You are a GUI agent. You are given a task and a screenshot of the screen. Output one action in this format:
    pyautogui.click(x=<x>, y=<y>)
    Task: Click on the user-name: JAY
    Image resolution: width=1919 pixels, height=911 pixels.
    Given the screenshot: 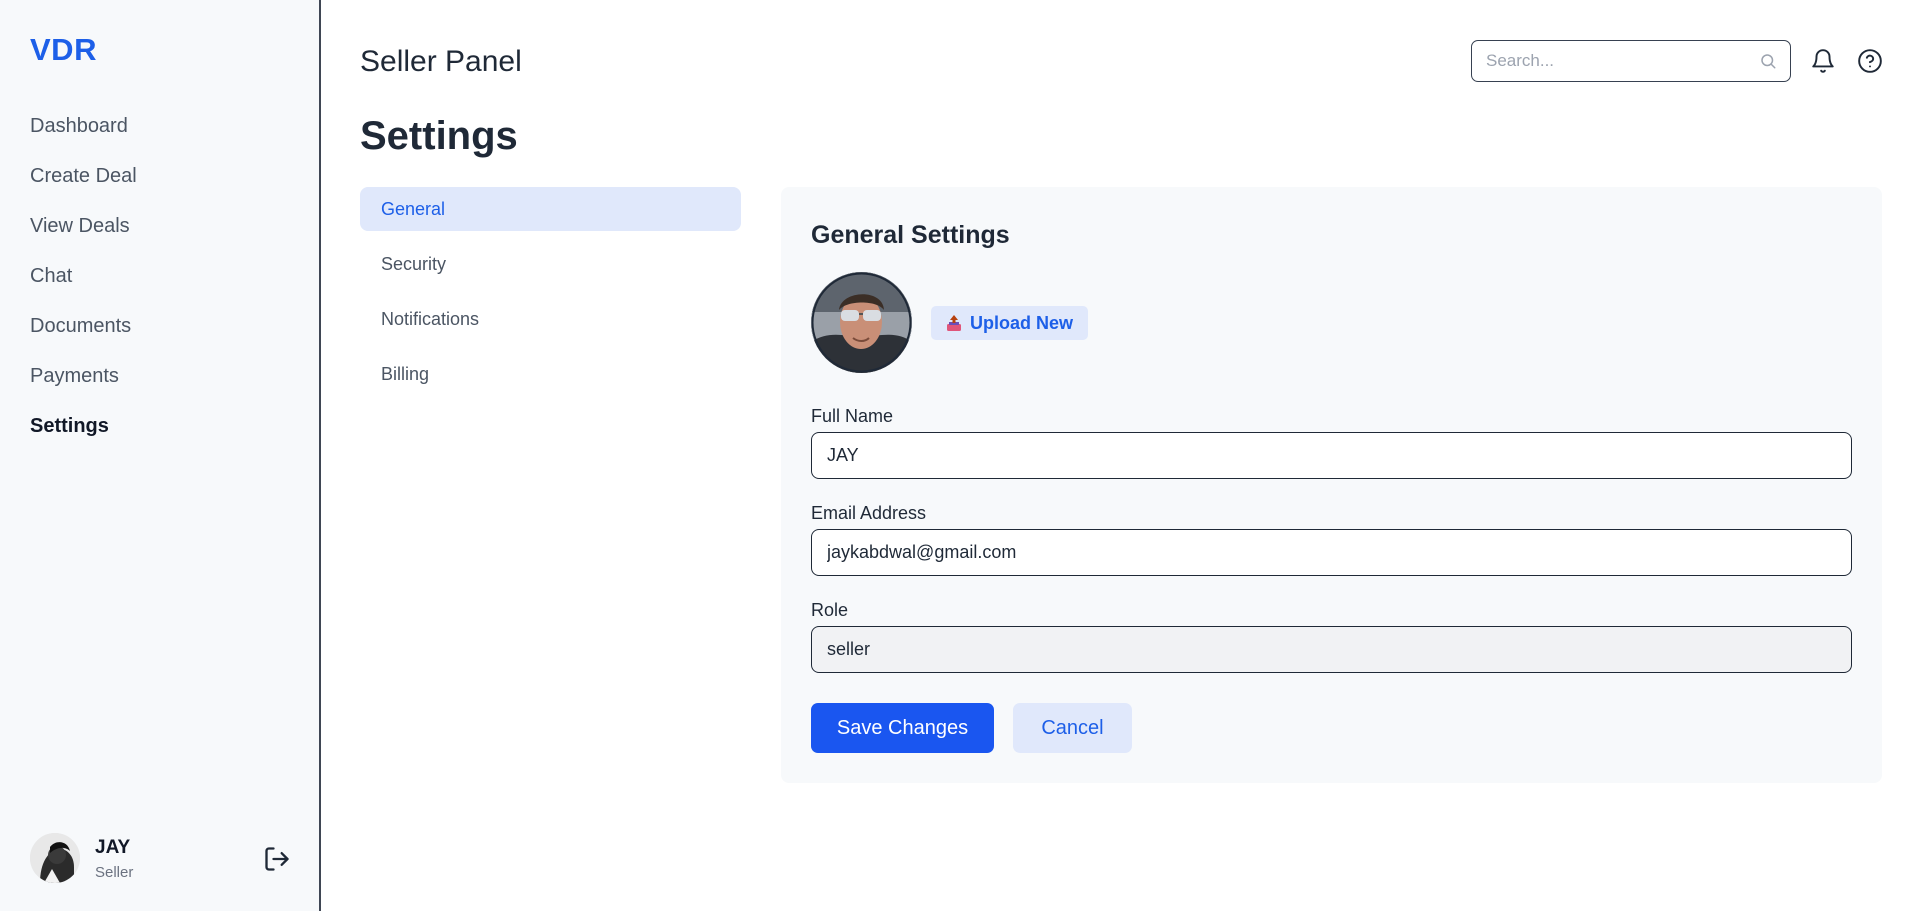 What is the action you would take?
    pyautogui.click(x=113, y=847)
    